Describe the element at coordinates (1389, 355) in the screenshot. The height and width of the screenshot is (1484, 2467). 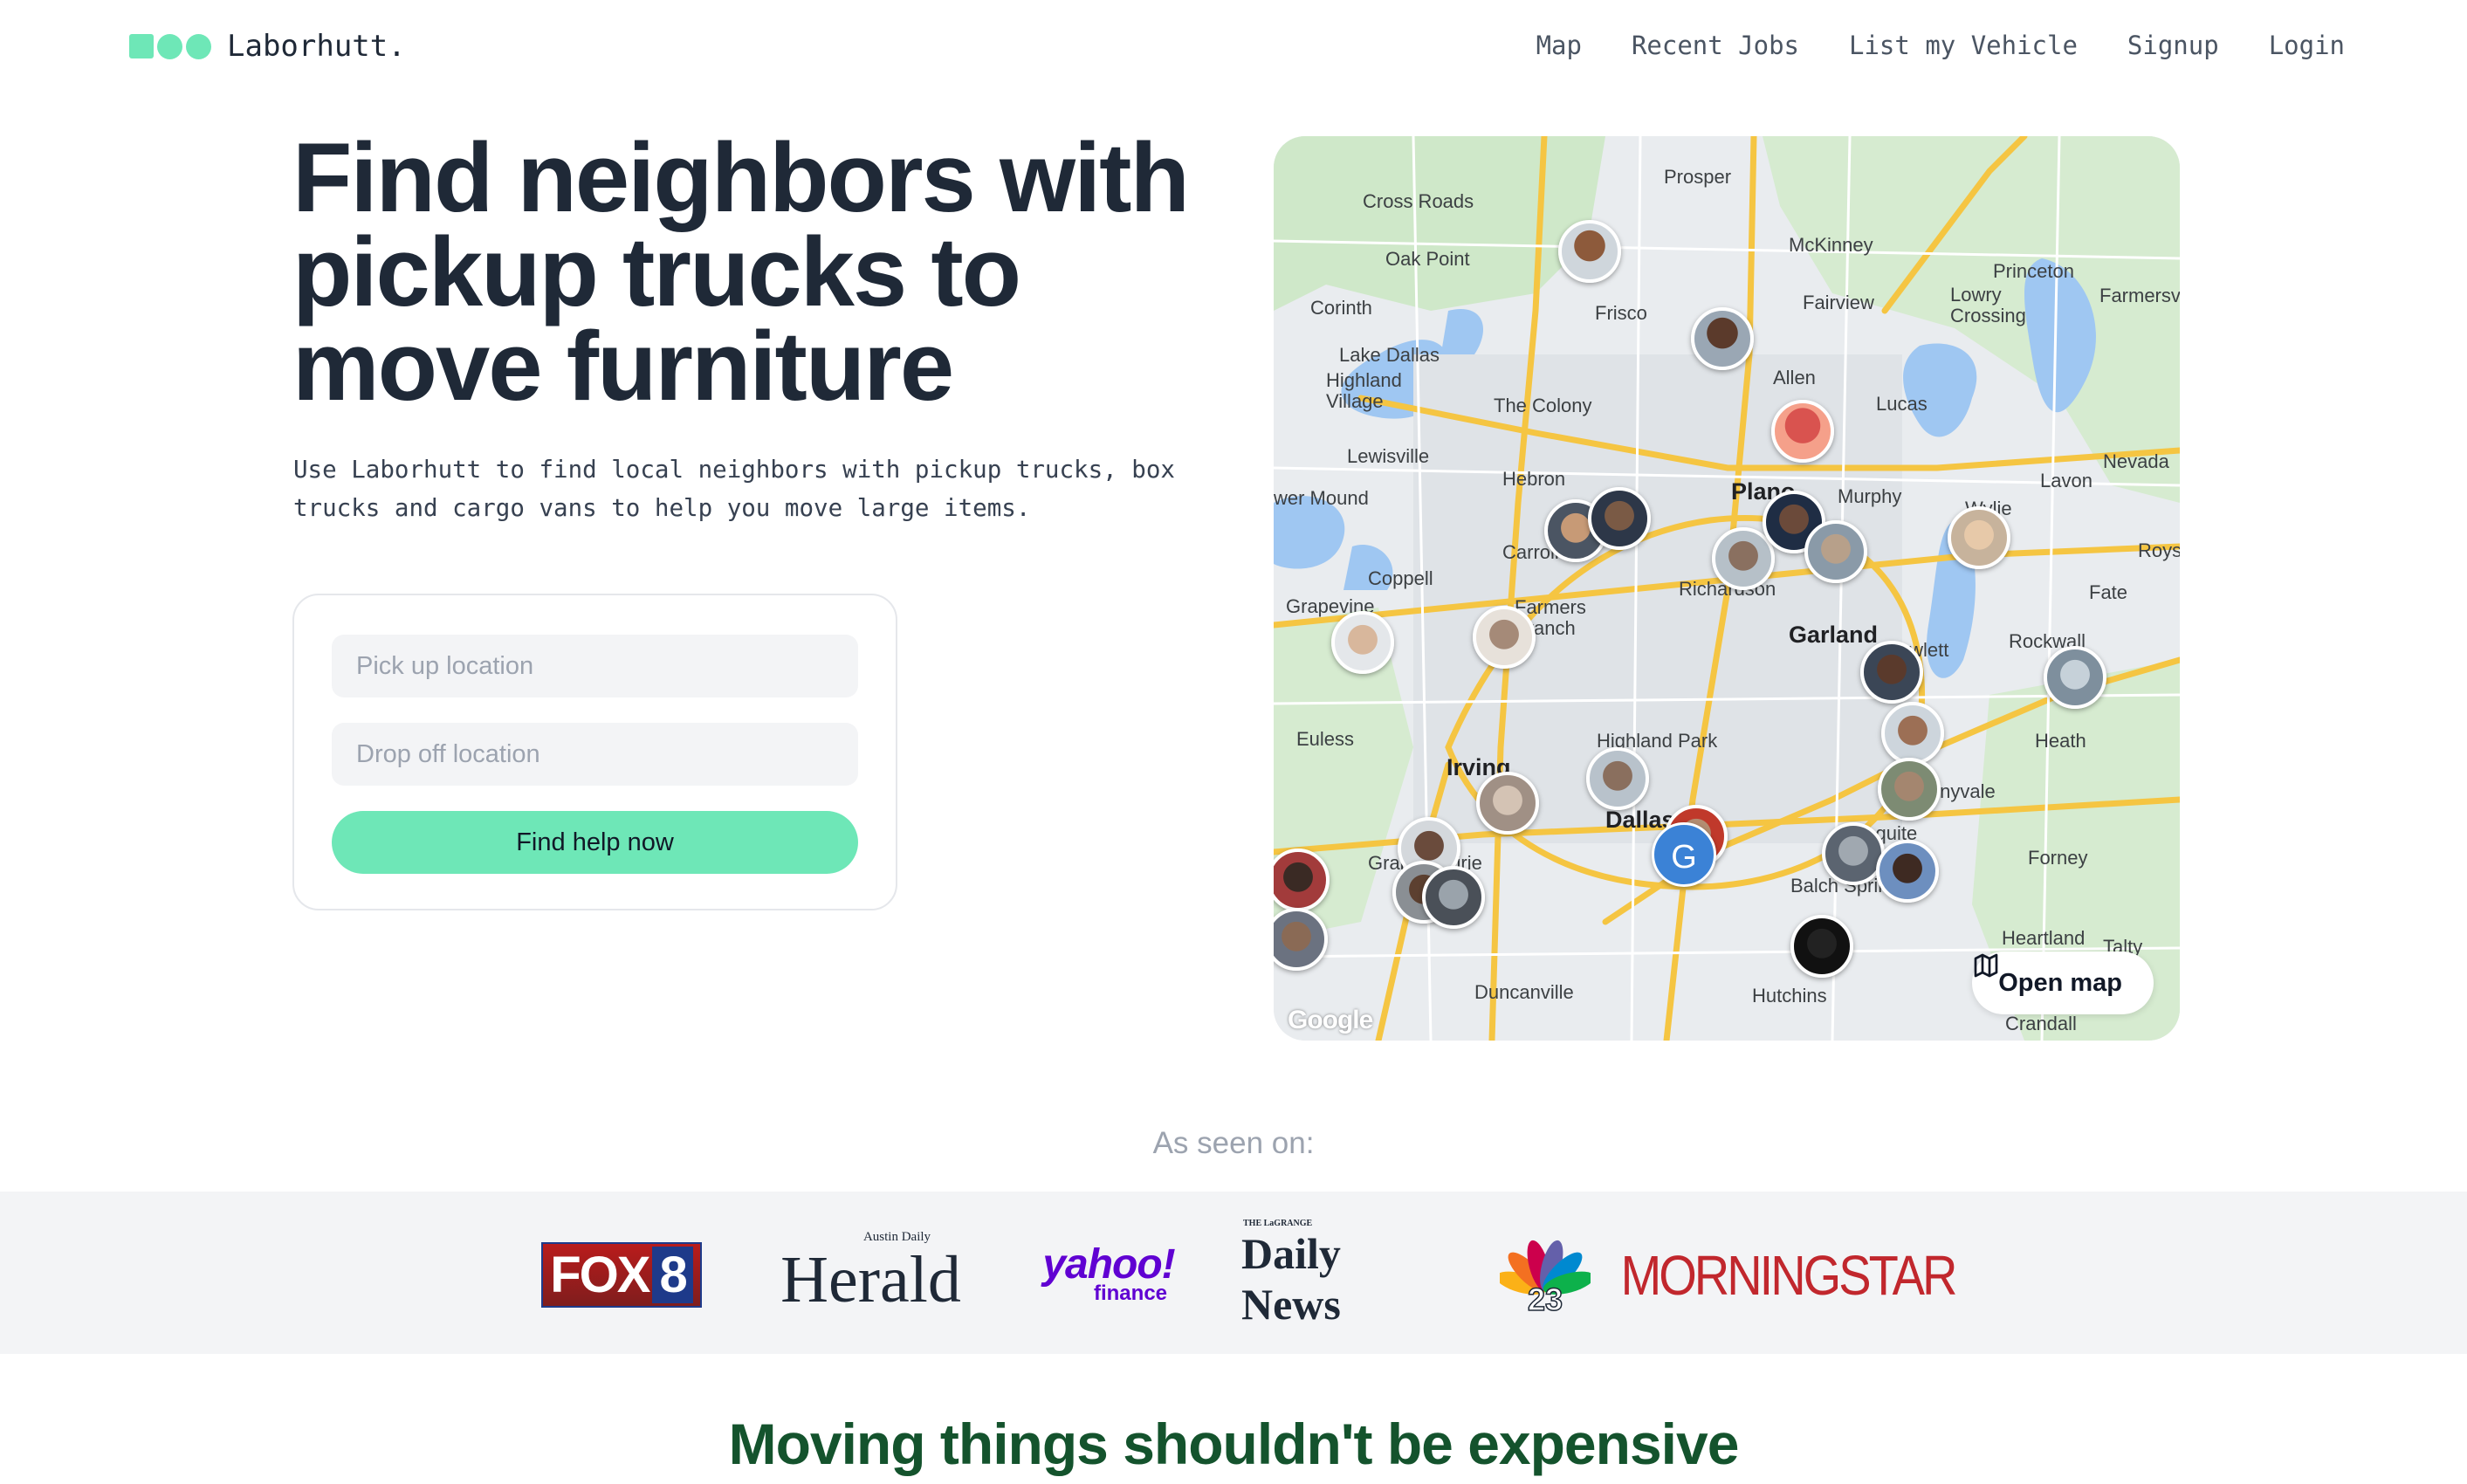
I see `map-place-label: Lake Dallas` at that location.